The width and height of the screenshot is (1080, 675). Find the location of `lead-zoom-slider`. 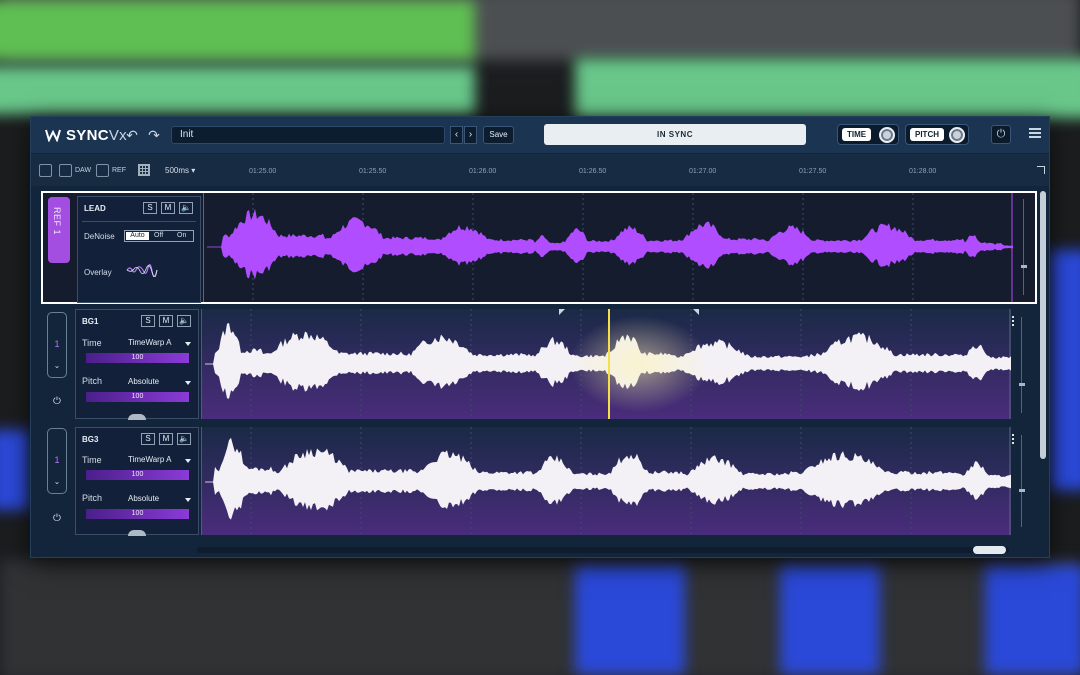

lead-zoom-slider is located at coordinates (1024, 247).